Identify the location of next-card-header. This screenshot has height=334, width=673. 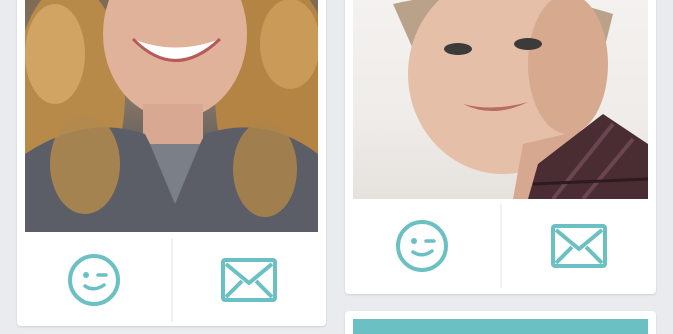
(500, 322).